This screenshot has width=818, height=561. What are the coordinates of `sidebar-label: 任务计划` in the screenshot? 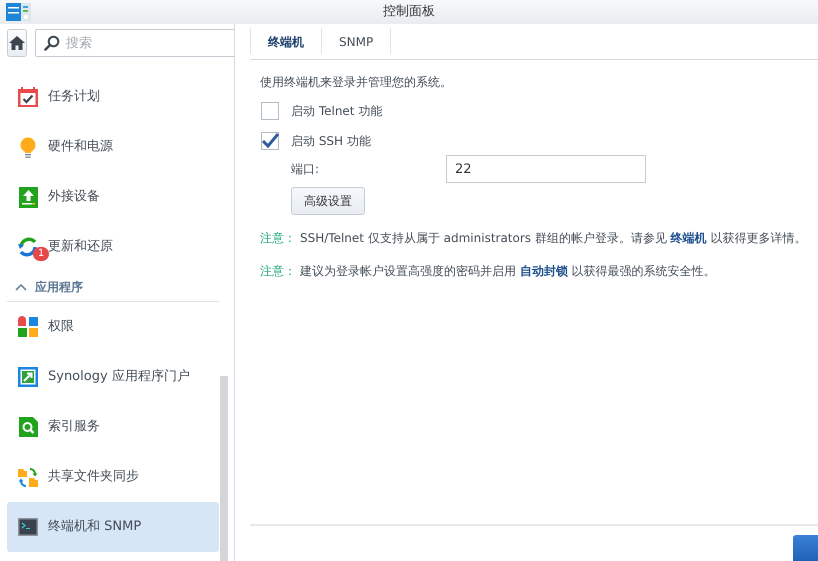 It's located at (74, 97).